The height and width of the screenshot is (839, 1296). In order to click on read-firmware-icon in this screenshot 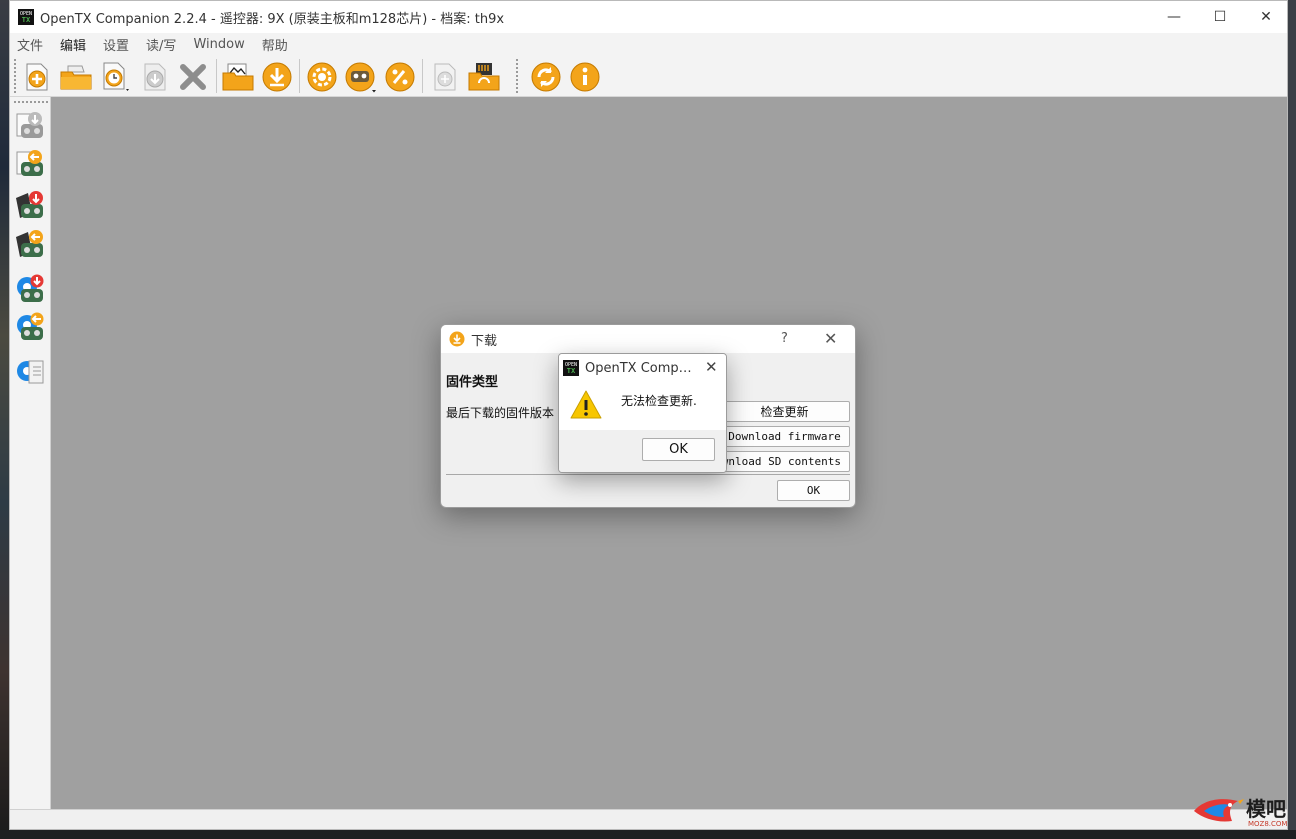, I will do `click(30, 288)`.